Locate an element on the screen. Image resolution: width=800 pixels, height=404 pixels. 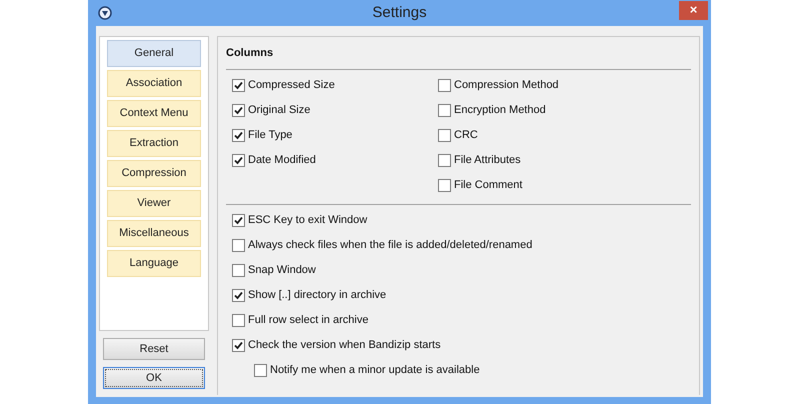
checkbox-label: File Type is located at coordinates (270, 136).